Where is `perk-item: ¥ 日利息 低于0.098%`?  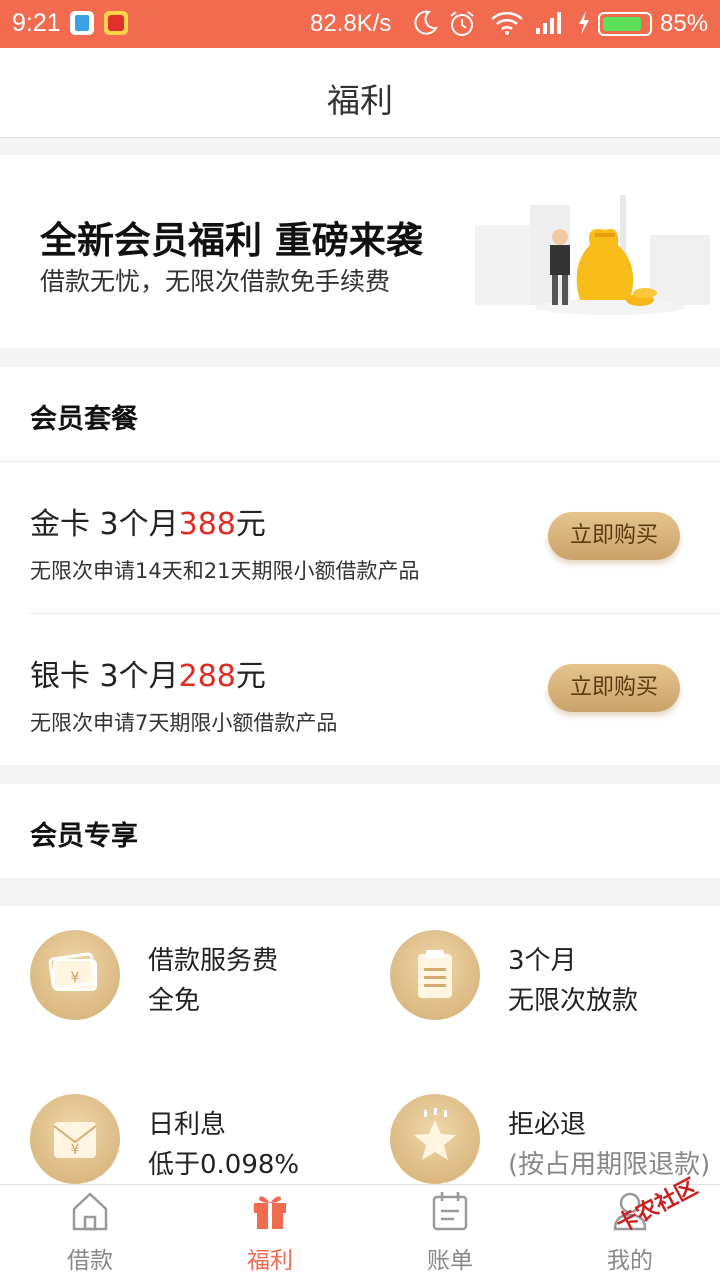
perk-item: ¥ 日利息 低于0.098% is located at coordinates (195, 1144).